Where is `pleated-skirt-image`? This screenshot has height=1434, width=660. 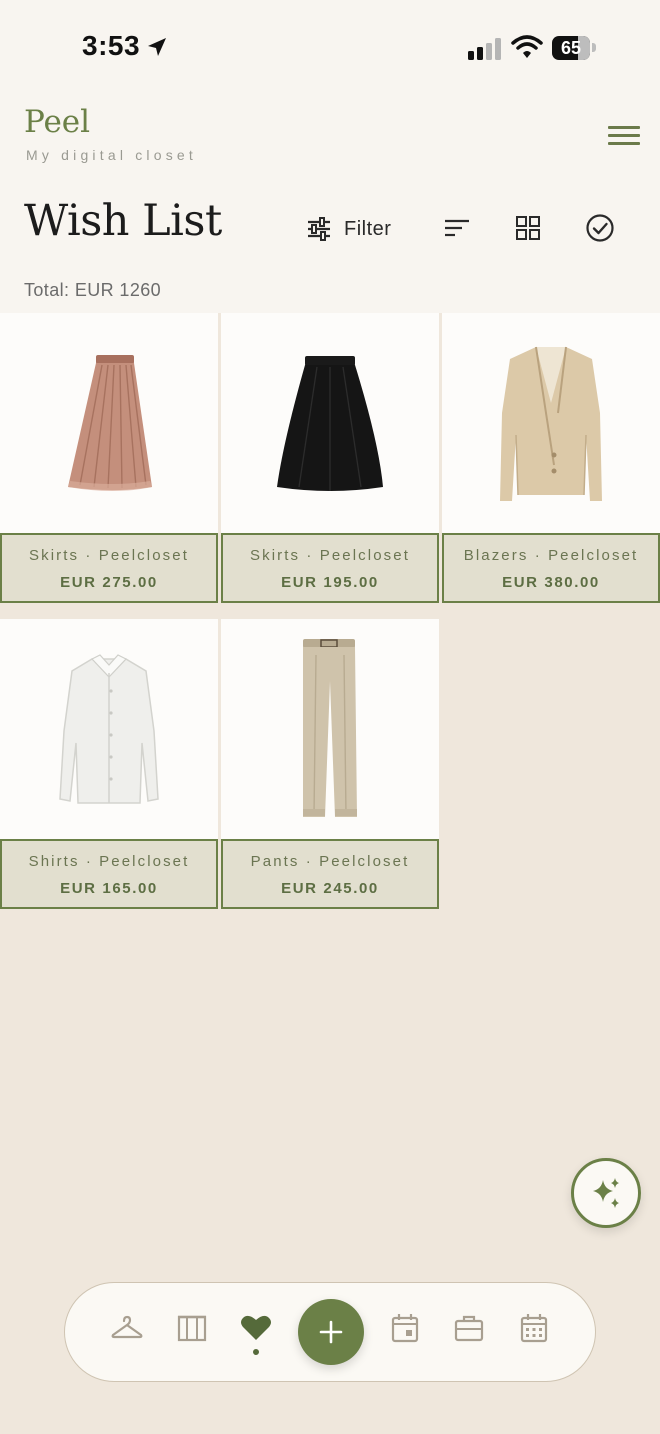
pleated-skirt-image is located at coordinates (110, 423).